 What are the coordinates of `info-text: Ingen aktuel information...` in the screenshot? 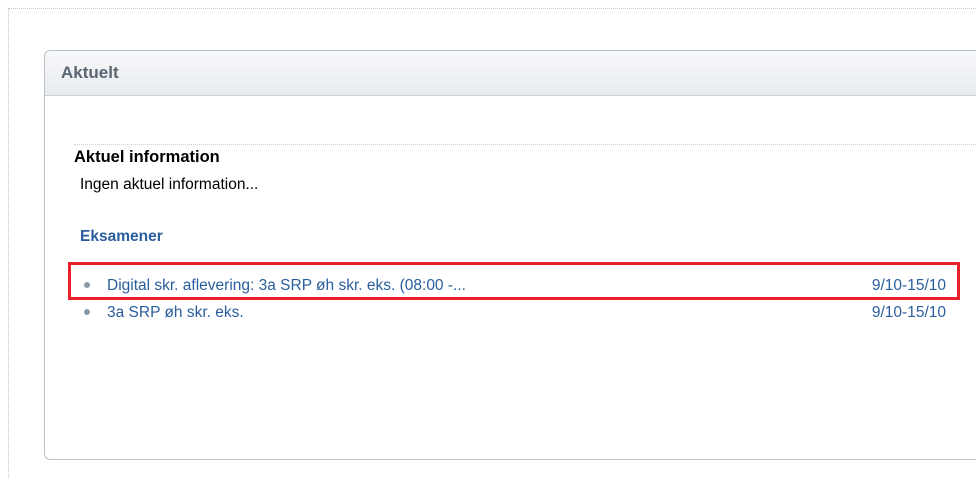 It's located at (169, 184).